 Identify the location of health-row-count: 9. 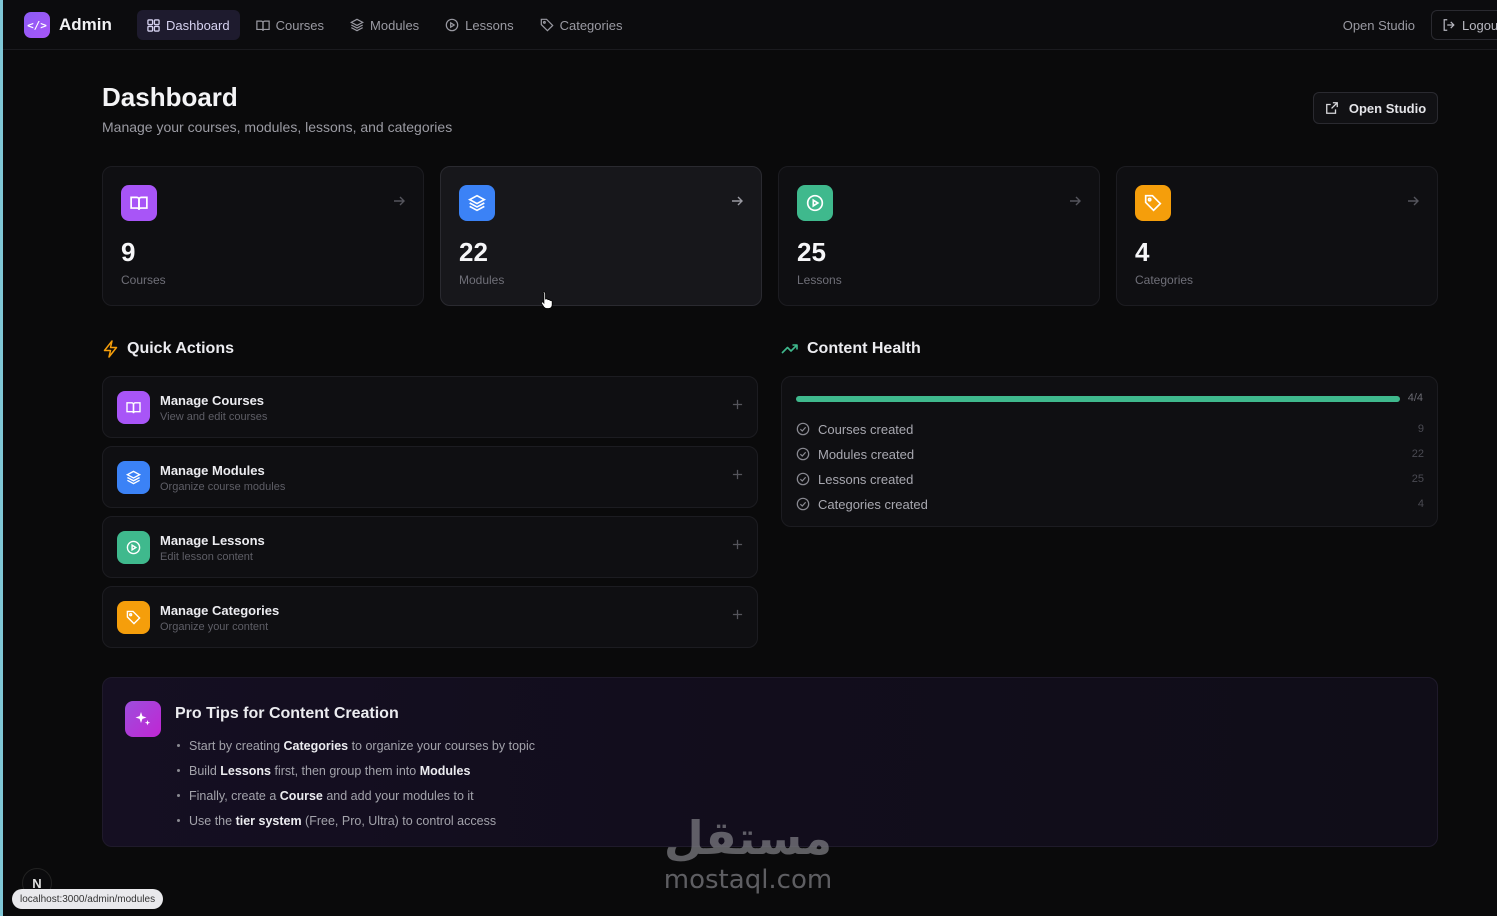
(1420, 429).